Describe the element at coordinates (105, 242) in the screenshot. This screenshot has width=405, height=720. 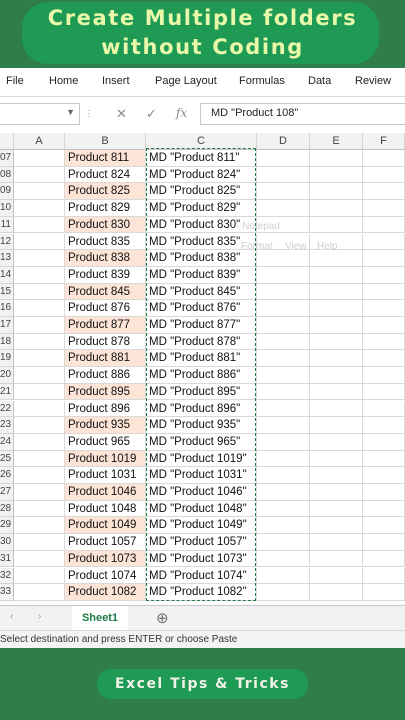
I see `cell-b: Product 835` at that location.